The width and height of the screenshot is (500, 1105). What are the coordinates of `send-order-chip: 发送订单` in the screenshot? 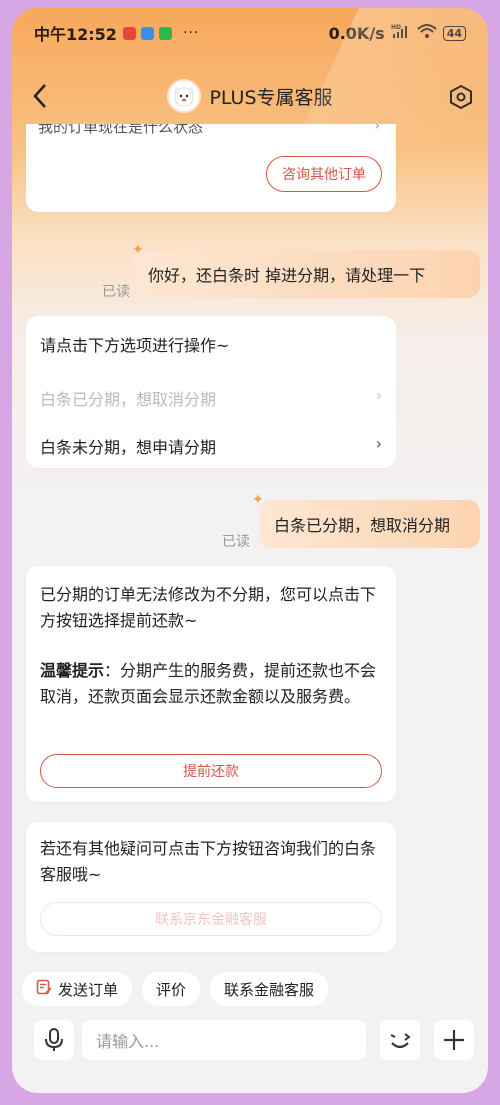 It's located at (77, 989).